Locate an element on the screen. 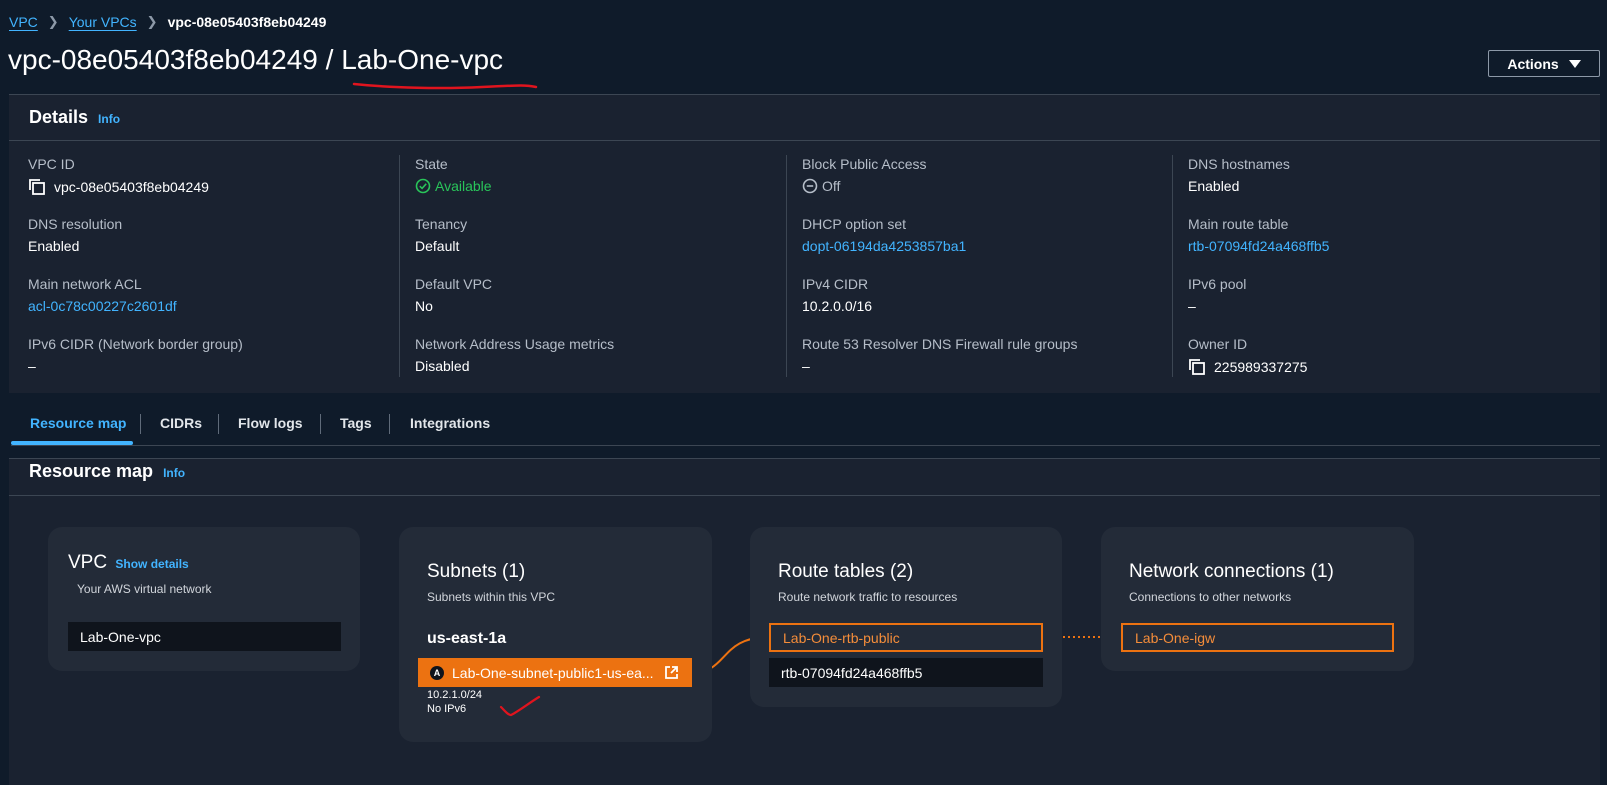 This screenshot has height=785, width=1607. network-connections-card-title: Network connections (1) is located at coordinates (1231, 571).